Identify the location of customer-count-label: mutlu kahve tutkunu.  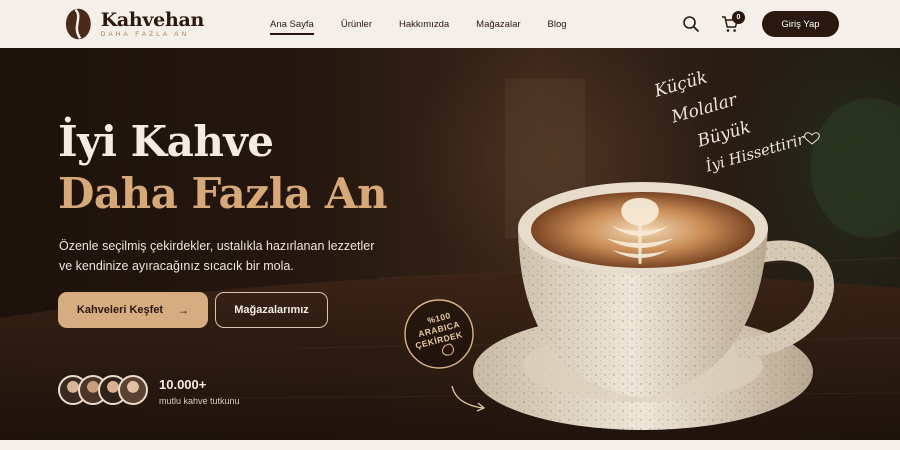
(199, 401).